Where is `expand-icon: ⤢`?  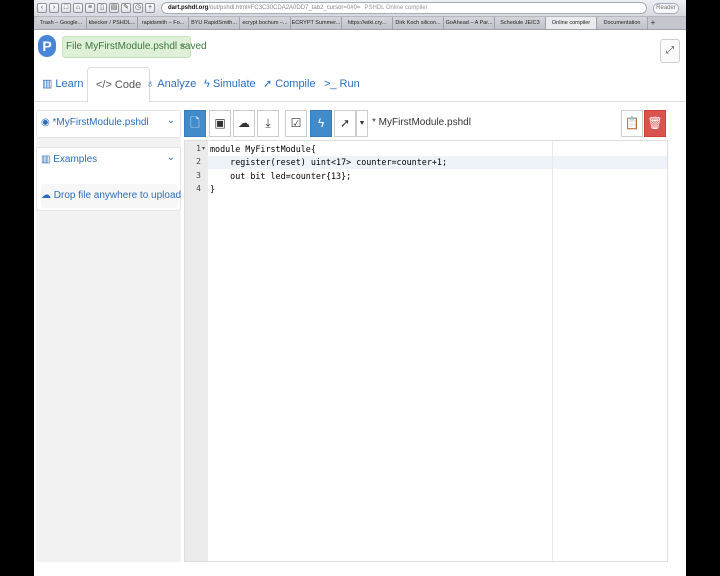 expand-icon: ⤢ is located at coordinates (670, 51).